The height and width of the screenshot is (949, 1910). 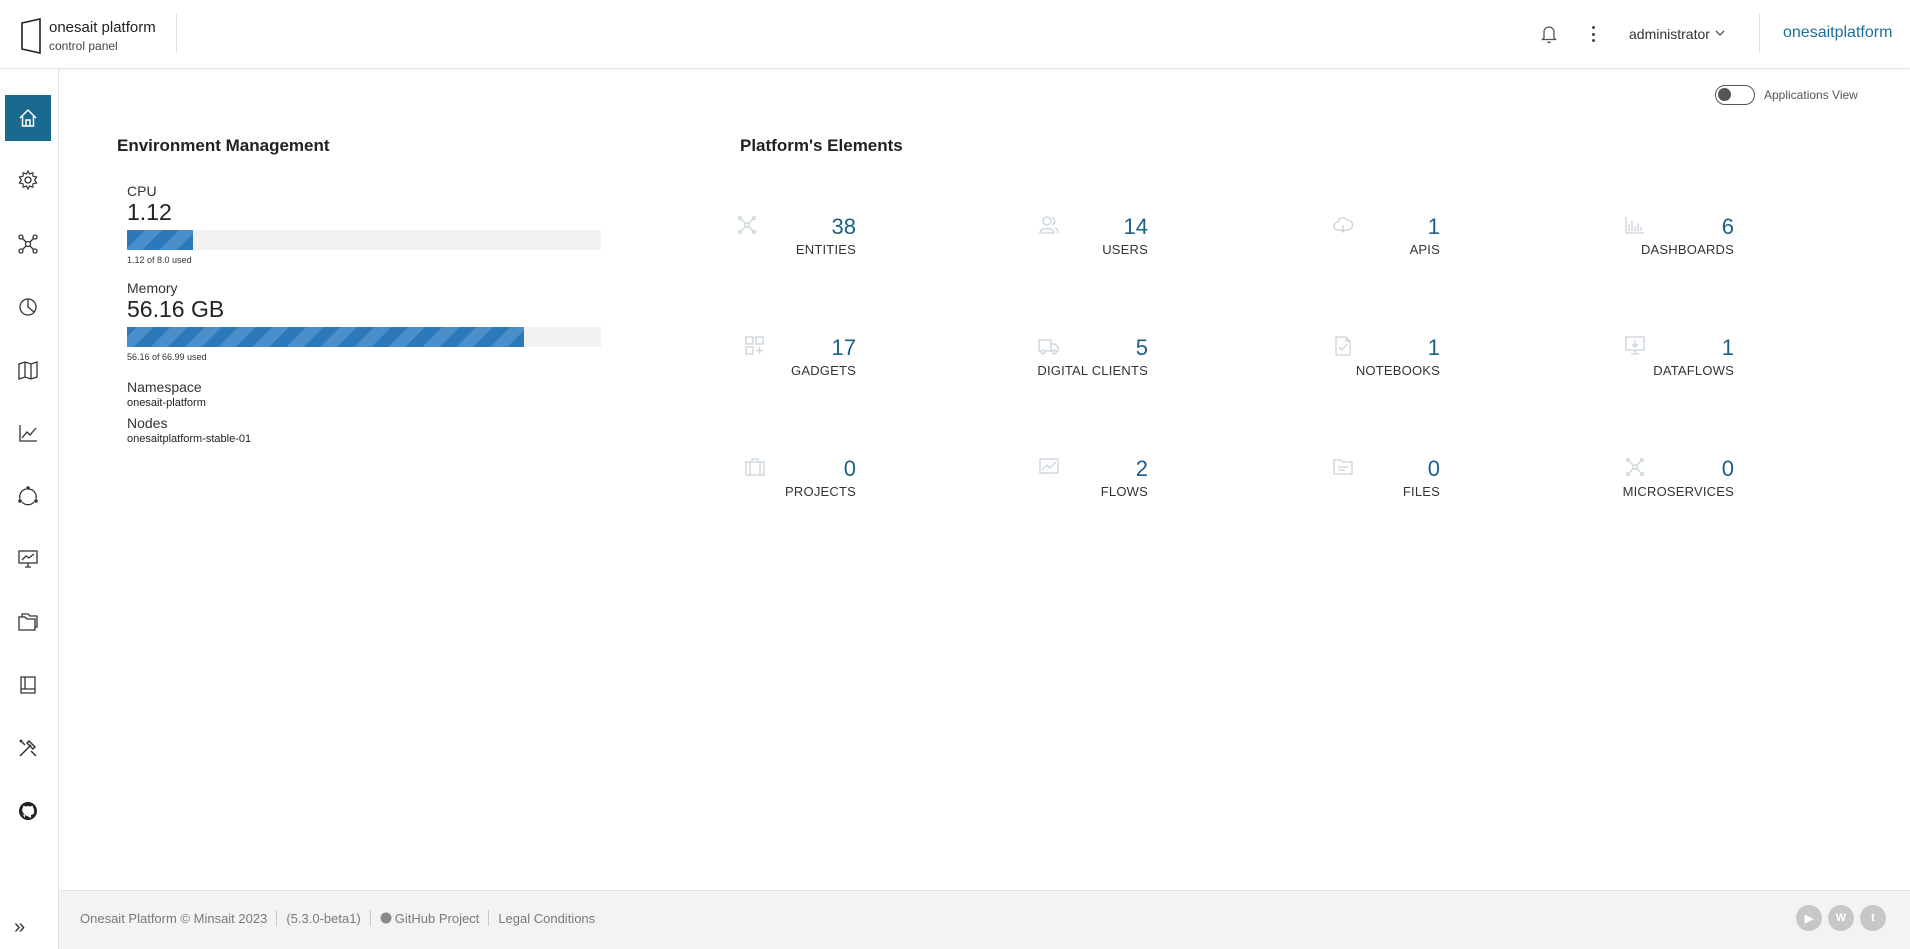 I want to click on namespace-block: Namespace onesait-platform, so click(x=364, y=394).